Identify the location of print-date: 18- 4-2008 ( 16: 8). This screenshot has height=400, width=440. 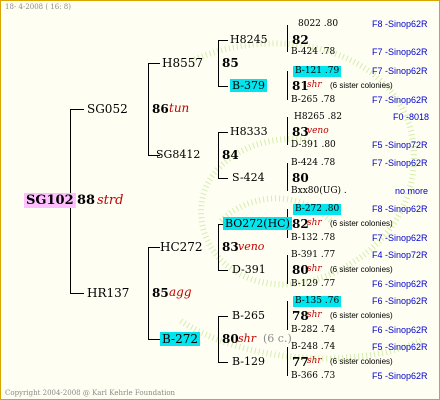
(38, 7).